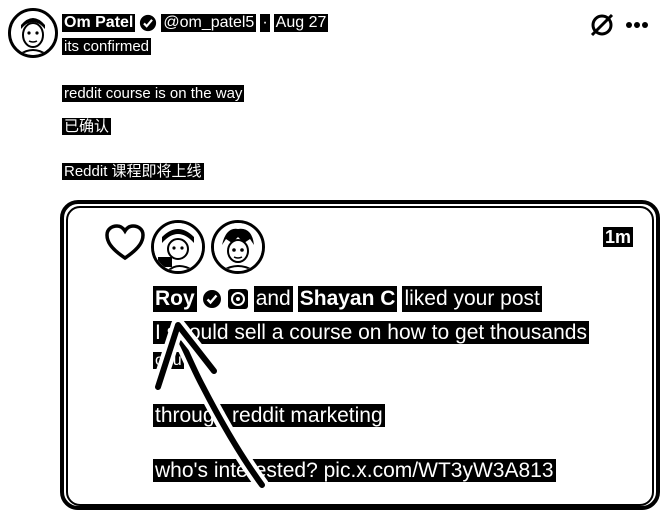 This screenshot has width=669, height=510. What do you see at coordinates (210, 405) in the screenshot?
I see `hand-drawn-arrow-icon` at bounding box center [210, 405].